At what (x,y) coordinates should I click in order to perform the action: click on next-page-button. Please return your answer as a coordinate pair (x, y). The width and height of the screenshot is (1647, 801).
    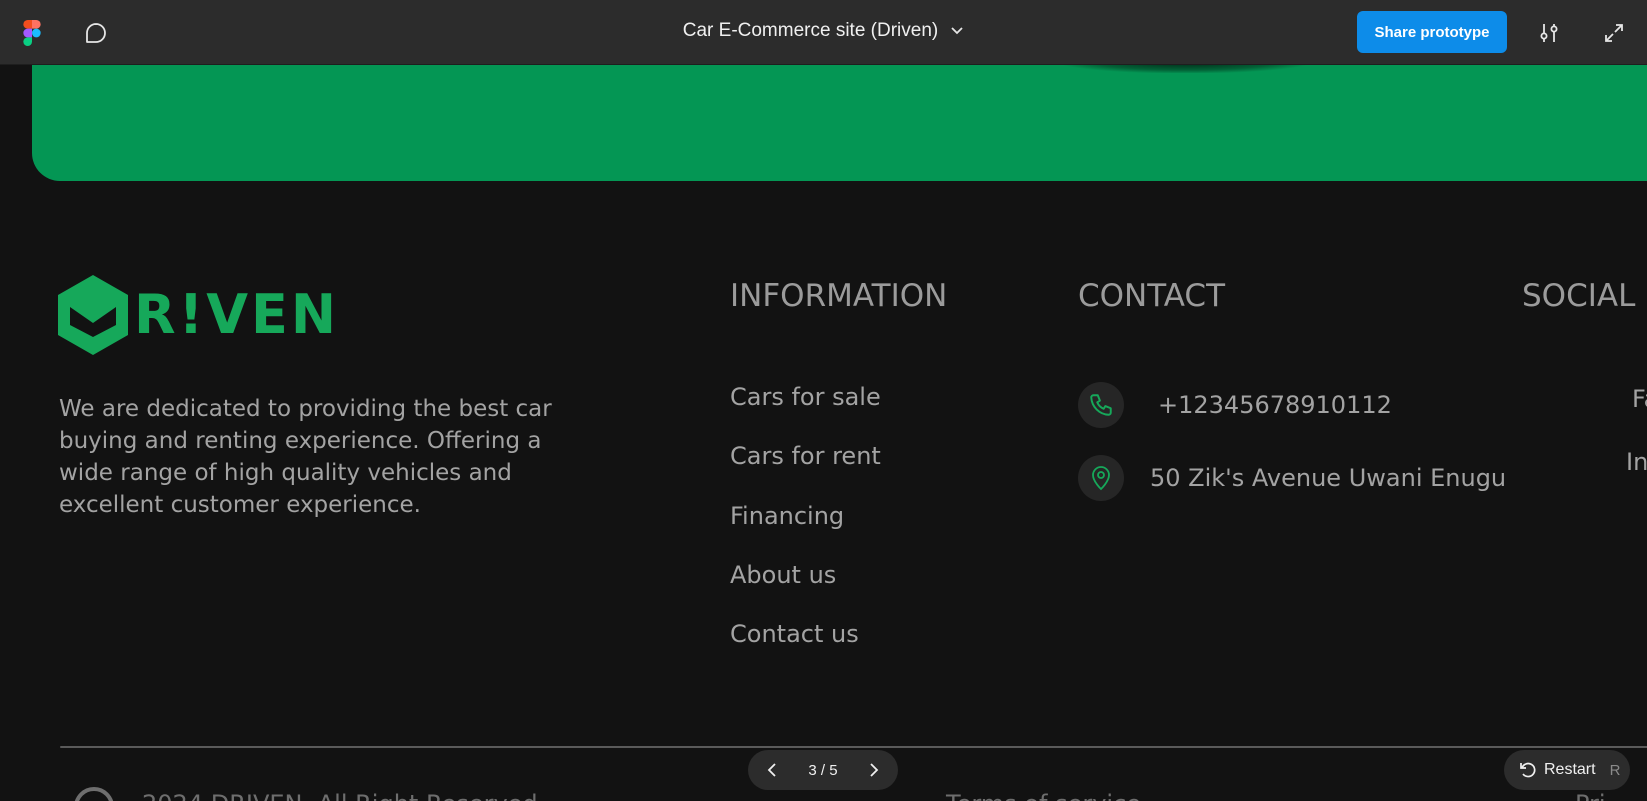
    Looking at the image, I should click on (874, 770).